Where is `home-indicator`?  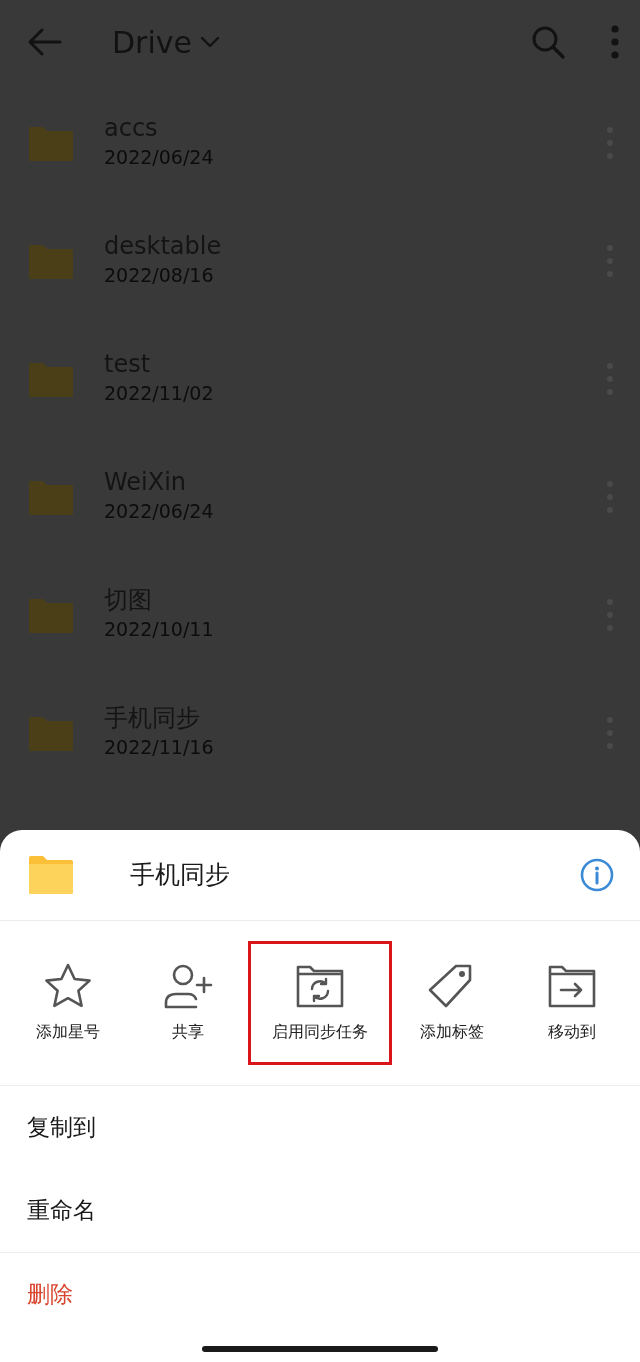
home-indicator is located at coordinates (320, 1349).